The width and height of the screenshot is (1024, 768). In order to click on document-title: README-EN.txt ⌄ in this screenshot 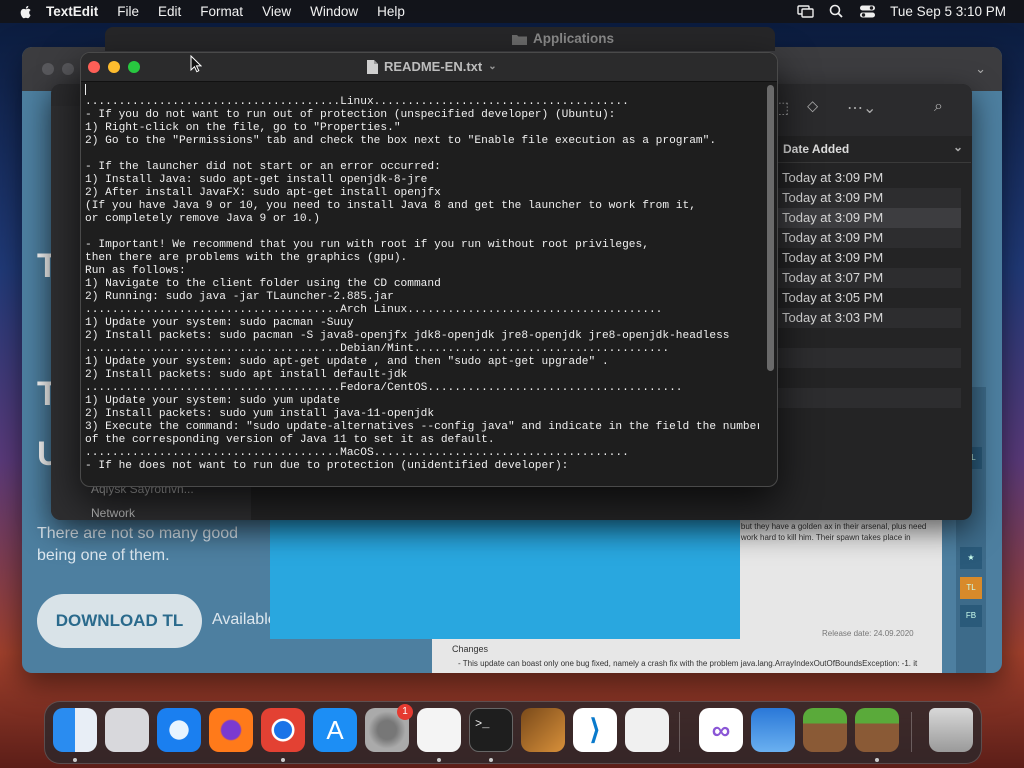, I will do `click(432, 66)`.